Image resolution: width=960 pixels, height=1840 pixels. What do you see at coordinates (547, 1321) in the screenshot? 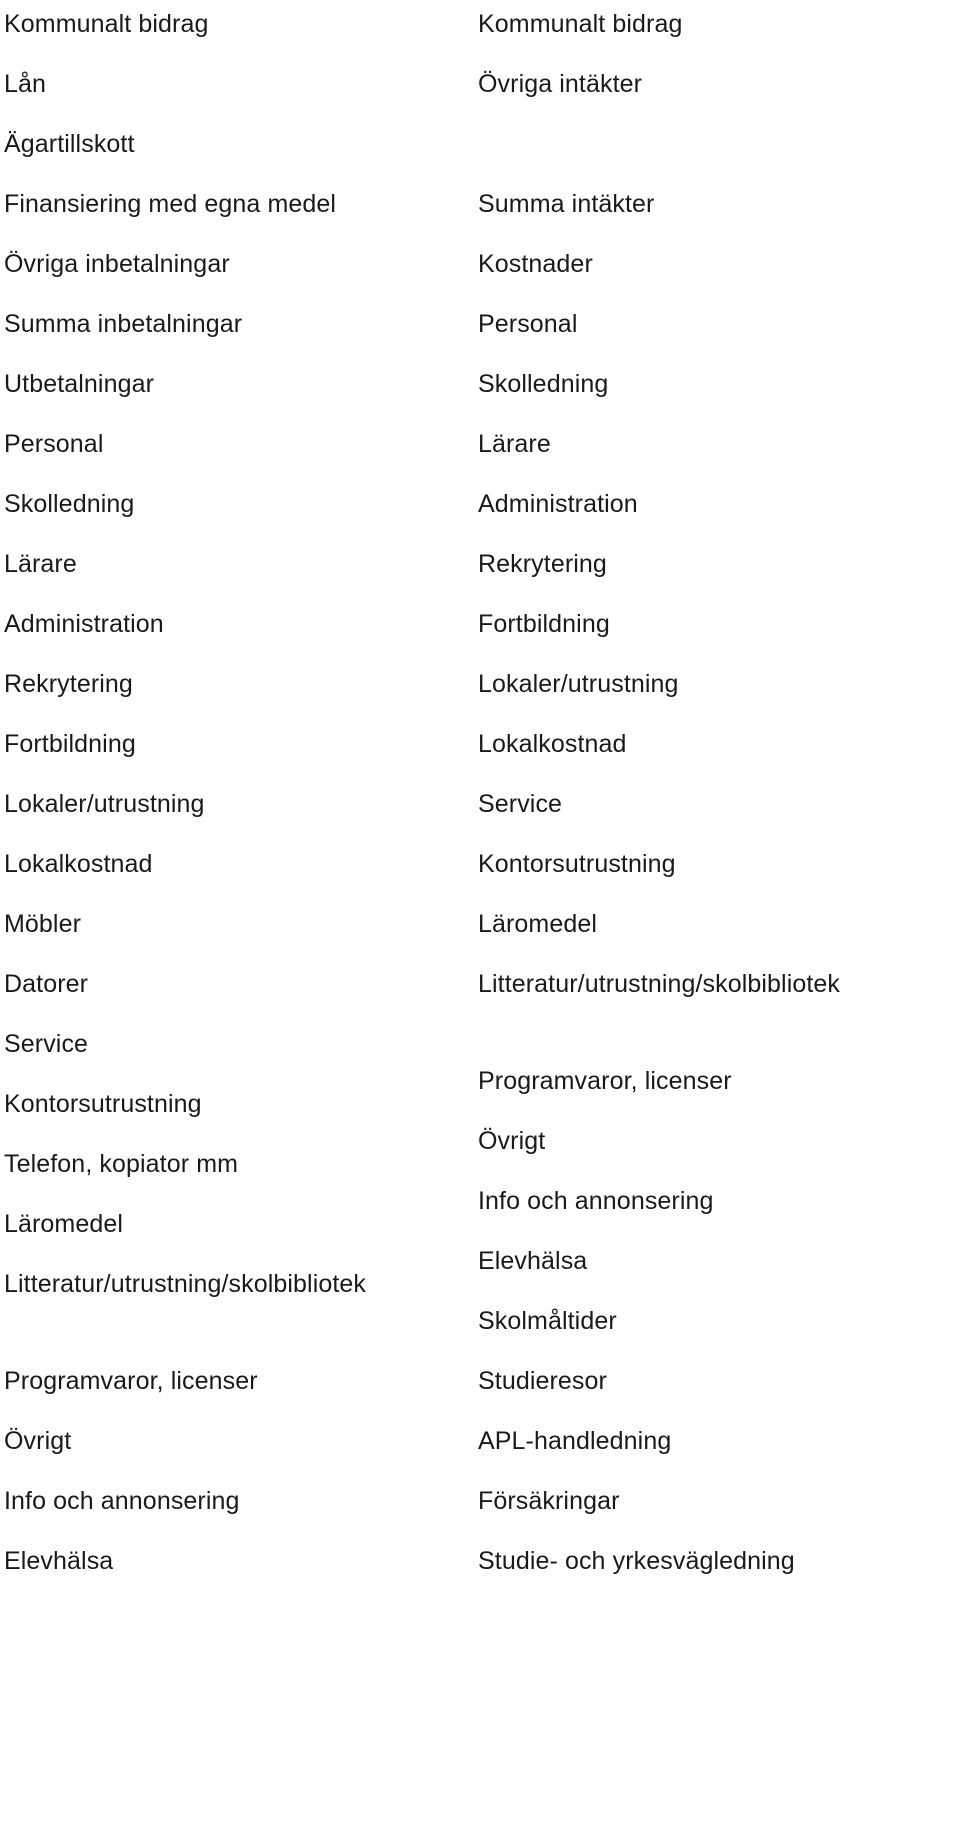
I see `resultatrakning-list-item: Skolmåltider` at bounding box center [547, 1321].